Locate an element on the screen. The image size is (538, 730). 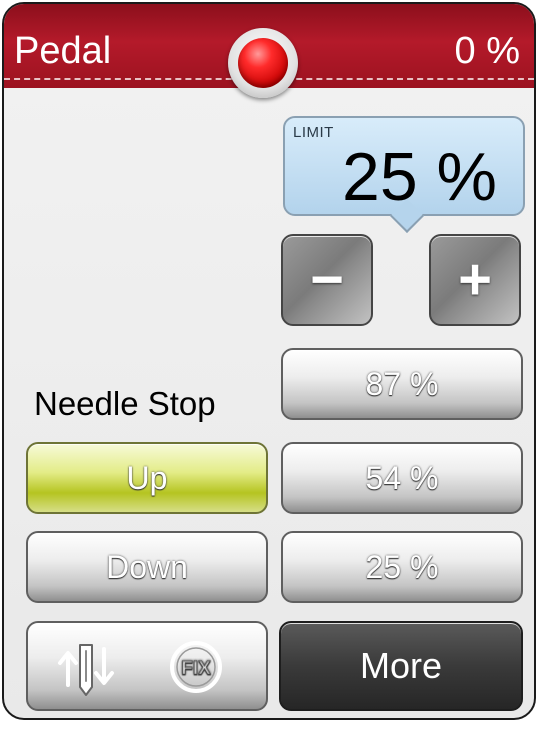
plus-icon: + is located at coordinates (475, 279).